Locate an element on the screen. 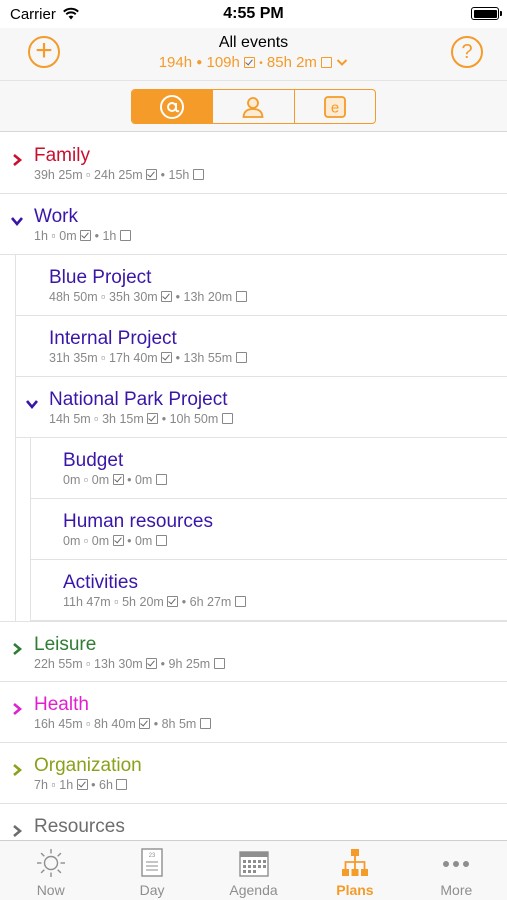 The width and height of the screenshot is (507, 900). tab-day: 23 Day is located at coordinates (151, 870).